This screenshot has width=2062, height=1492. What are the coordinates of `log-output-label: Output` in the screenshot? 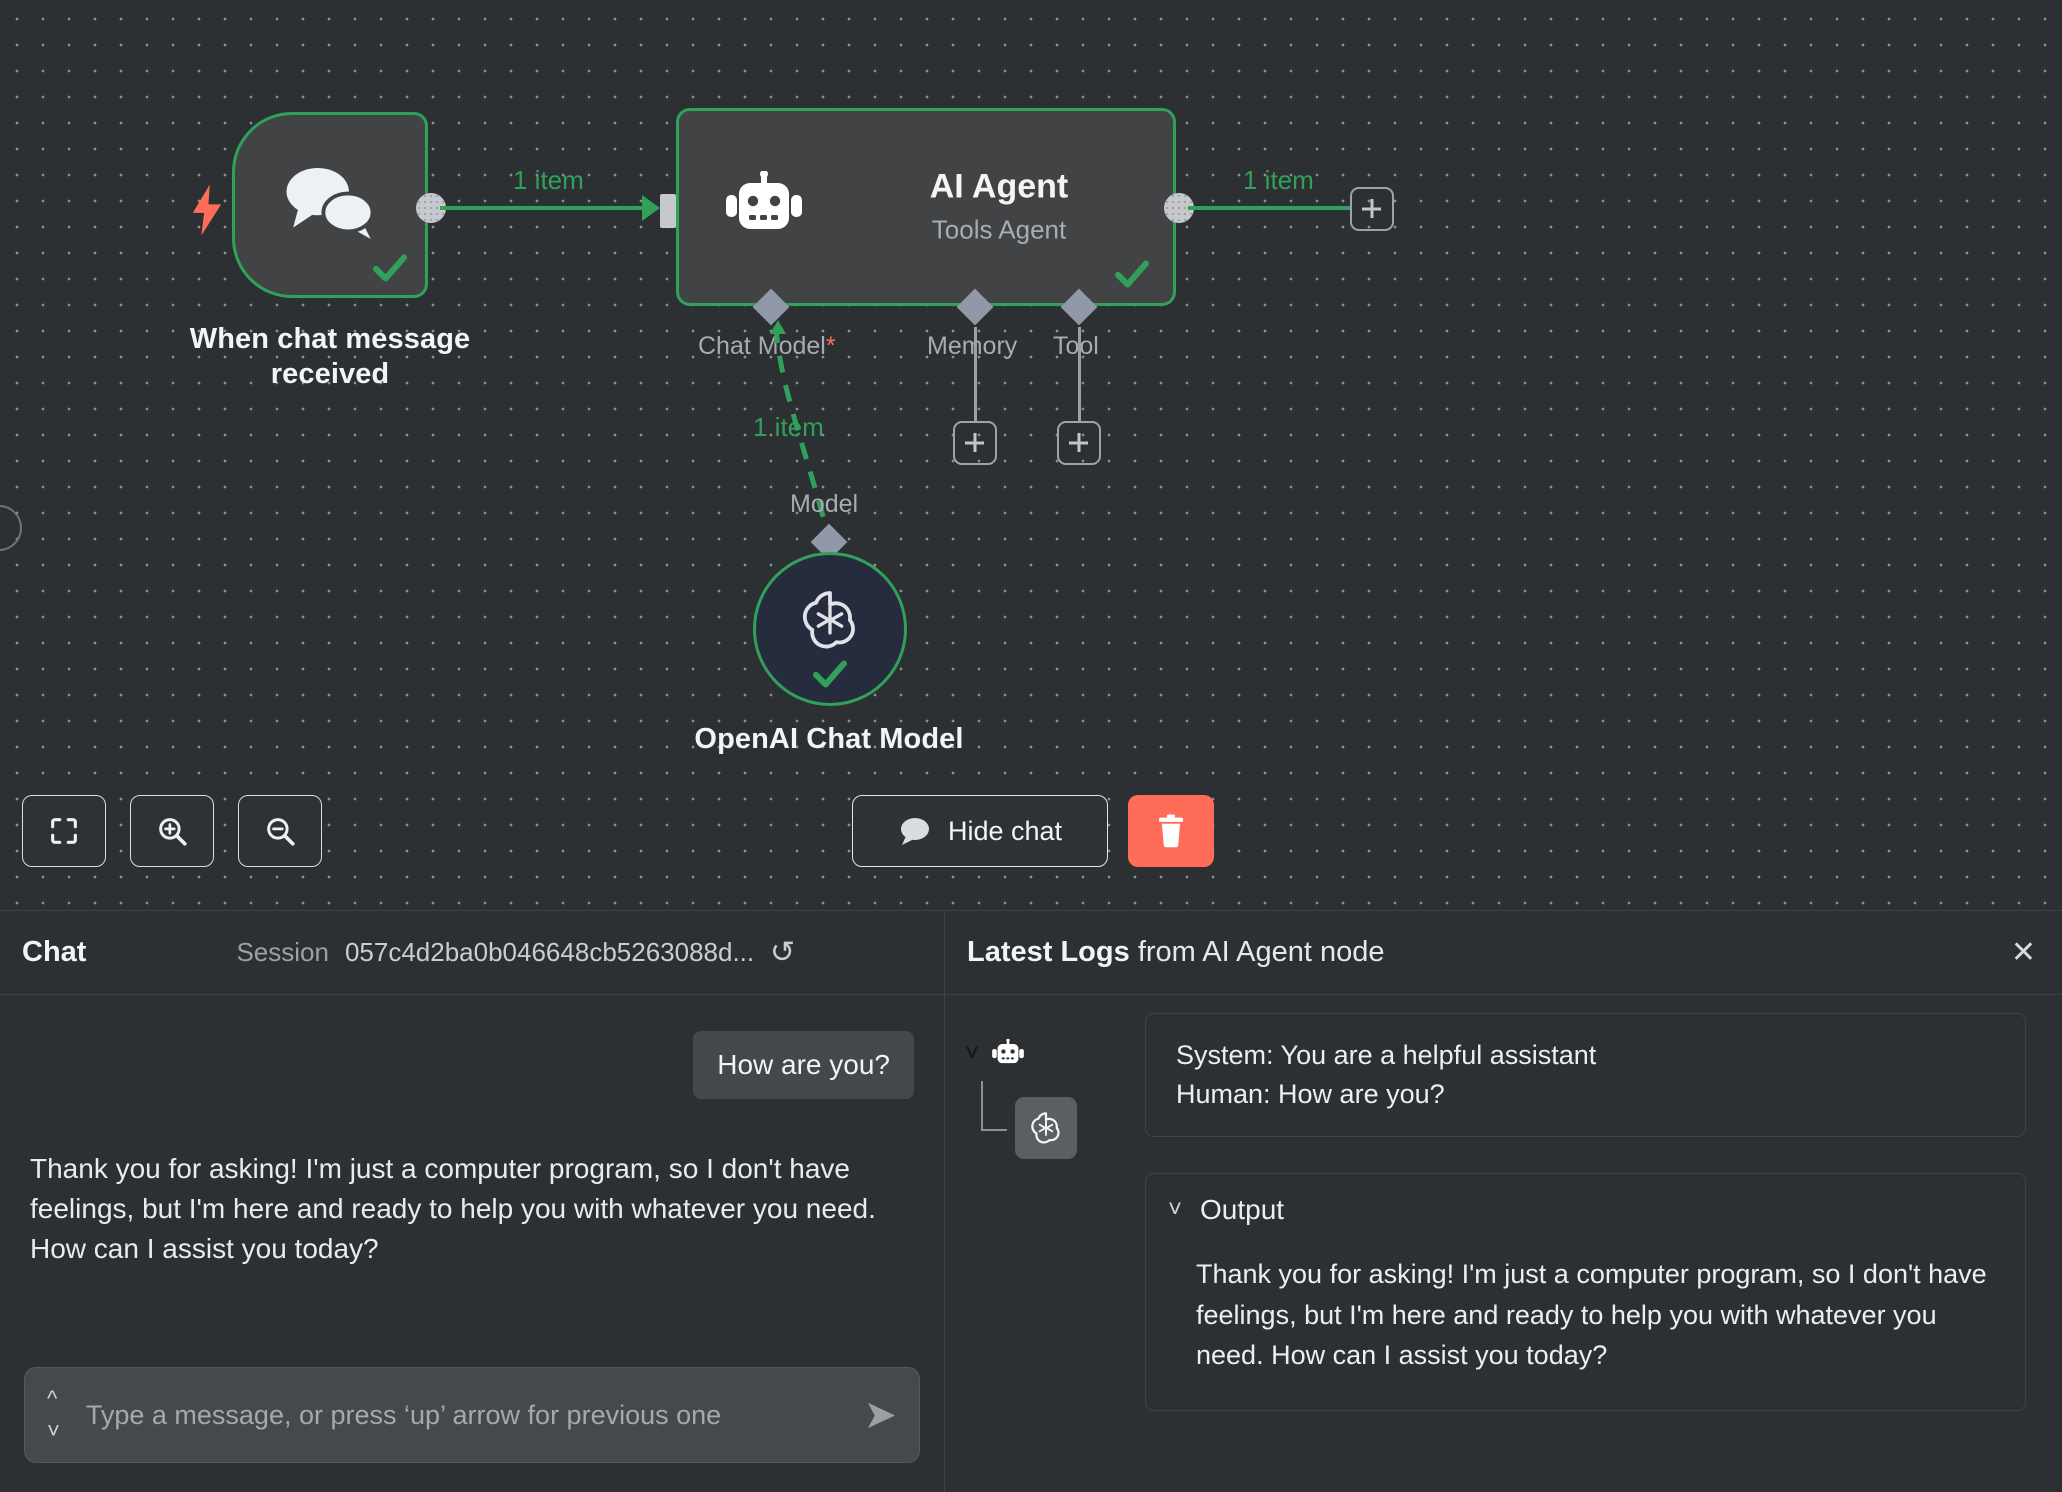 It's located at (1242, 1210).